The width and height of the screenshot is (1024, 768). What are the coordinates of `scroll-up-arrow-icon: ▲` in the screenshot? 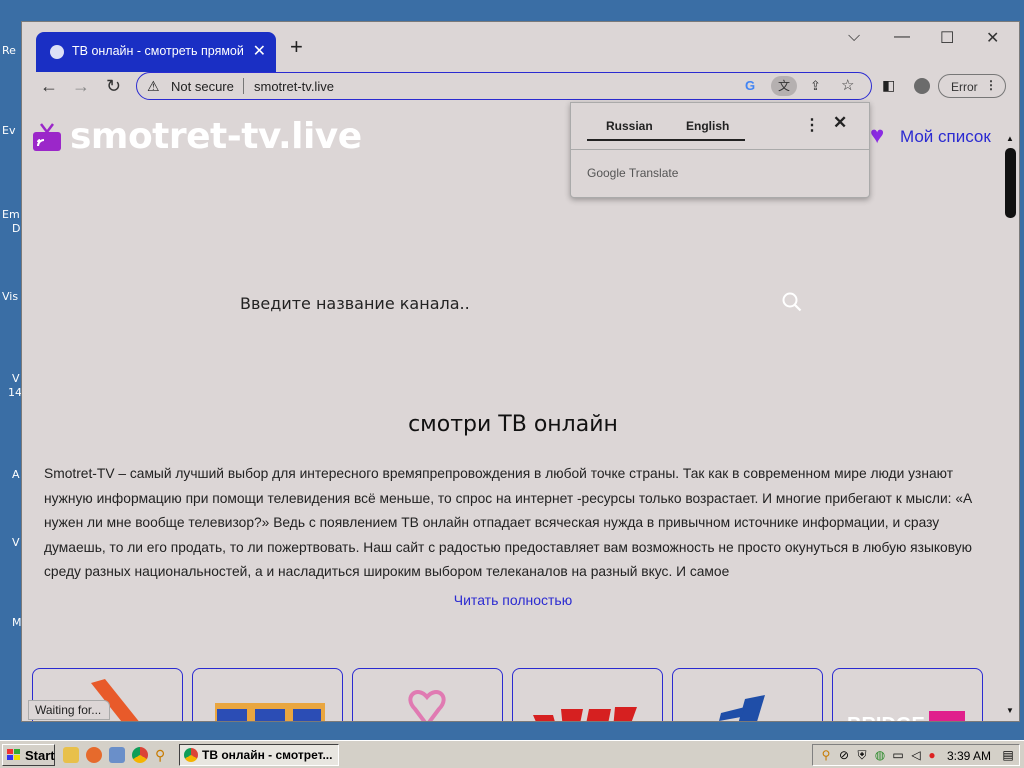 It's located at (1010, 138).